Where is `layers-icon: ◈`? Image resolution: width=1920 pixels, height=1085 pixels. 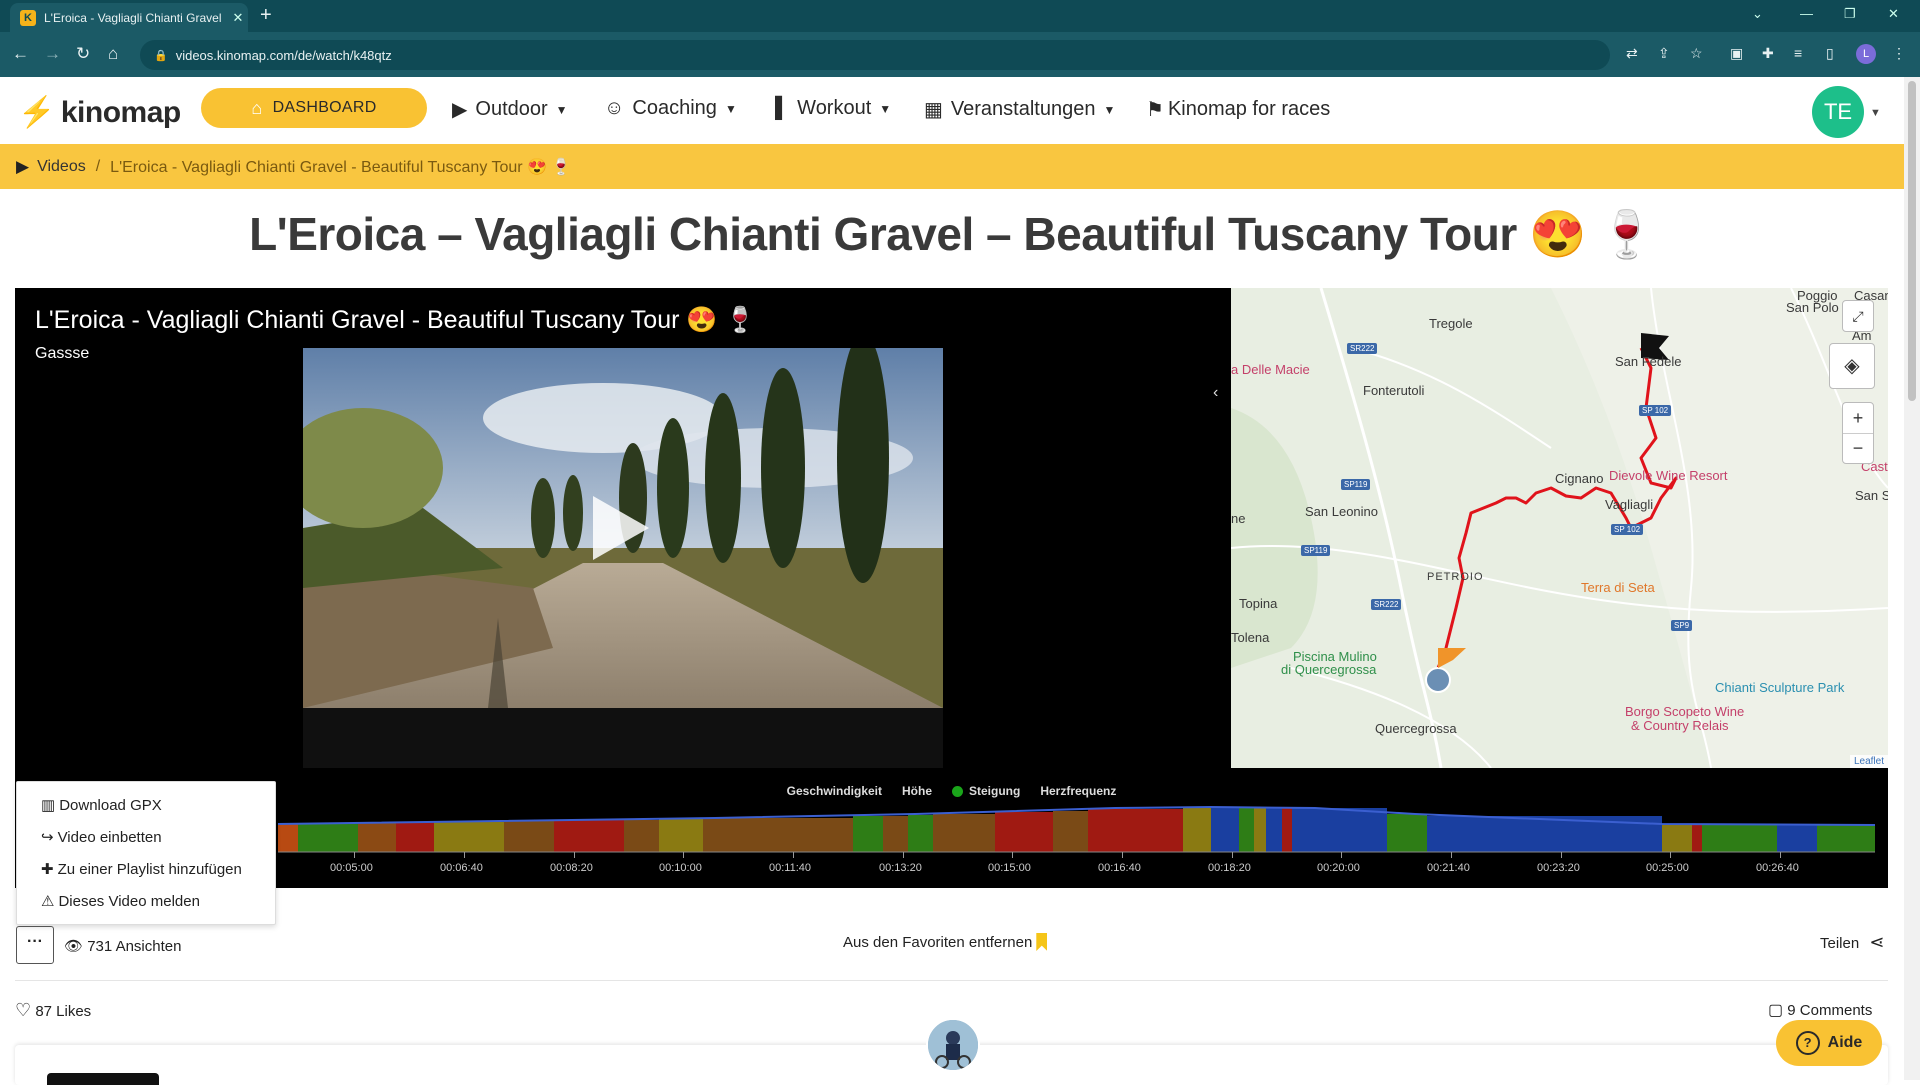 layers-icon: ◈ is located at coordinates (1852, 366).